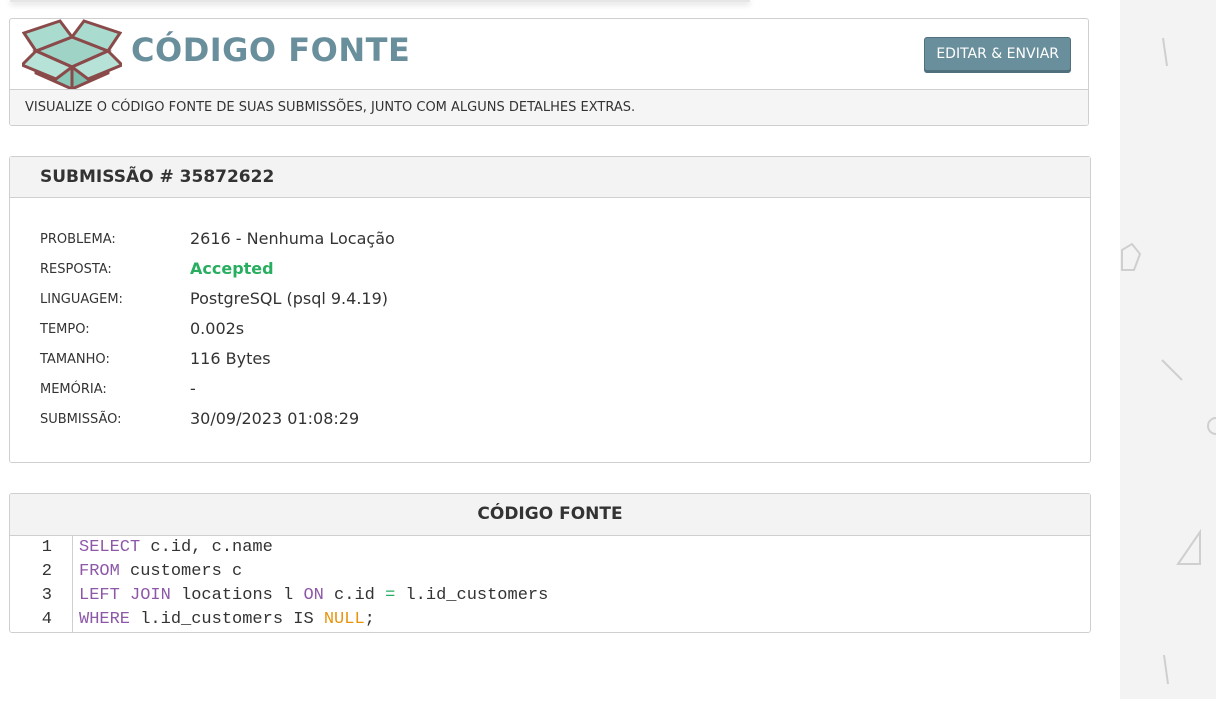 The image size is (1216, 703). What do you see at coordinates (1168, 361) in the screenshot?
I see `decorative-shapes-icon` at bounding box center [1168, 361].